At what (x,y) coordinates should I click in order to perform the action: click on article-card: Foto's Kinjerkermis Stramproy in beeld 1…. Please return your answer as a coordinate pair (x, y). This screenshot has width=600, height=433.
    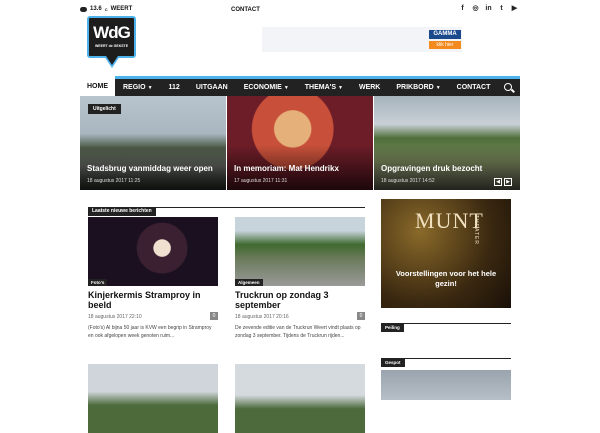
    Looking at the image, I should click on (153, 278).